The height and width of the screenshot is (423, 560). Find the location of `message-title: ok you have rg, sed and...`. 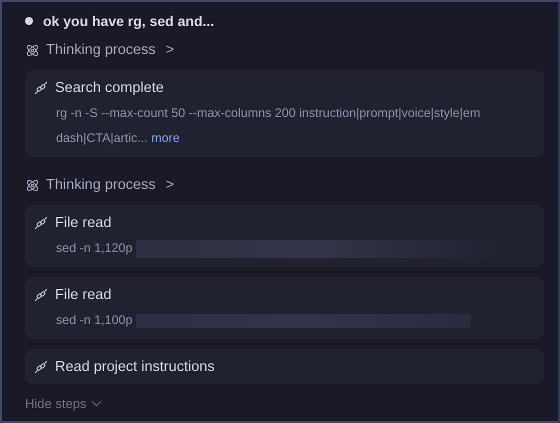

message-title: ok you have rg, sed and... is located at coordinates (128, 21).